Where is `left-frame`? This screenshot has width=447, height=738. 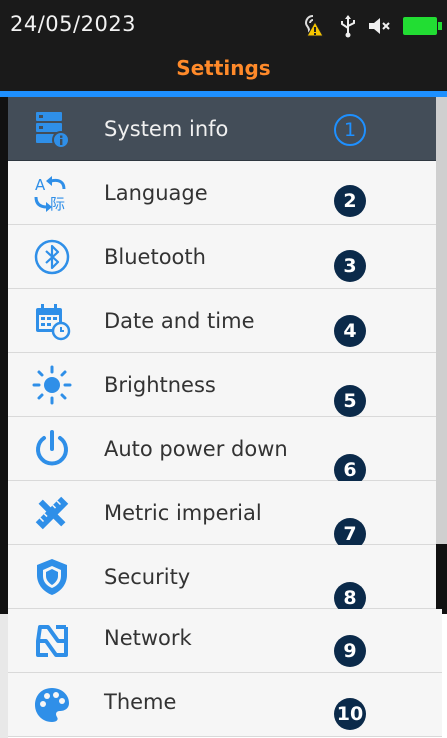
left-frame is located at coordinates (4, 355).